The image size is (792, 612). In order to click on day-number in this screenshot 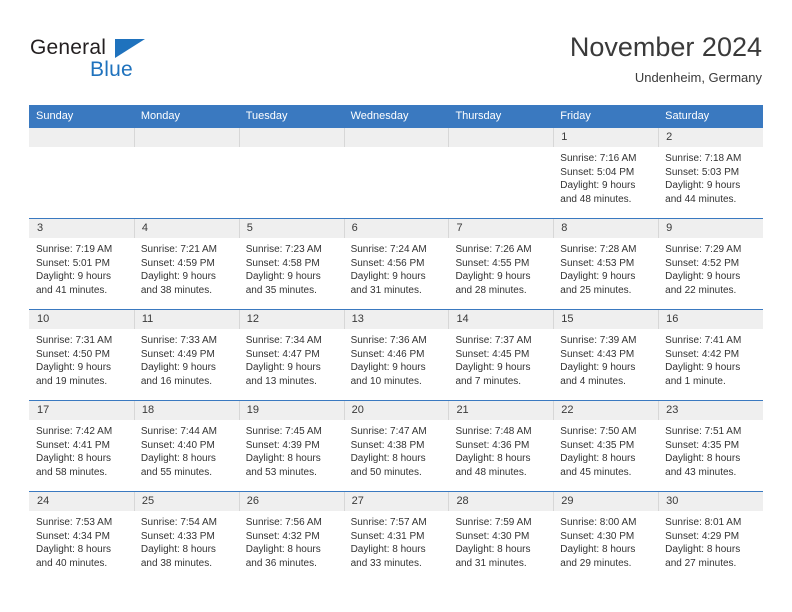, I will do `click(81, 137)`.